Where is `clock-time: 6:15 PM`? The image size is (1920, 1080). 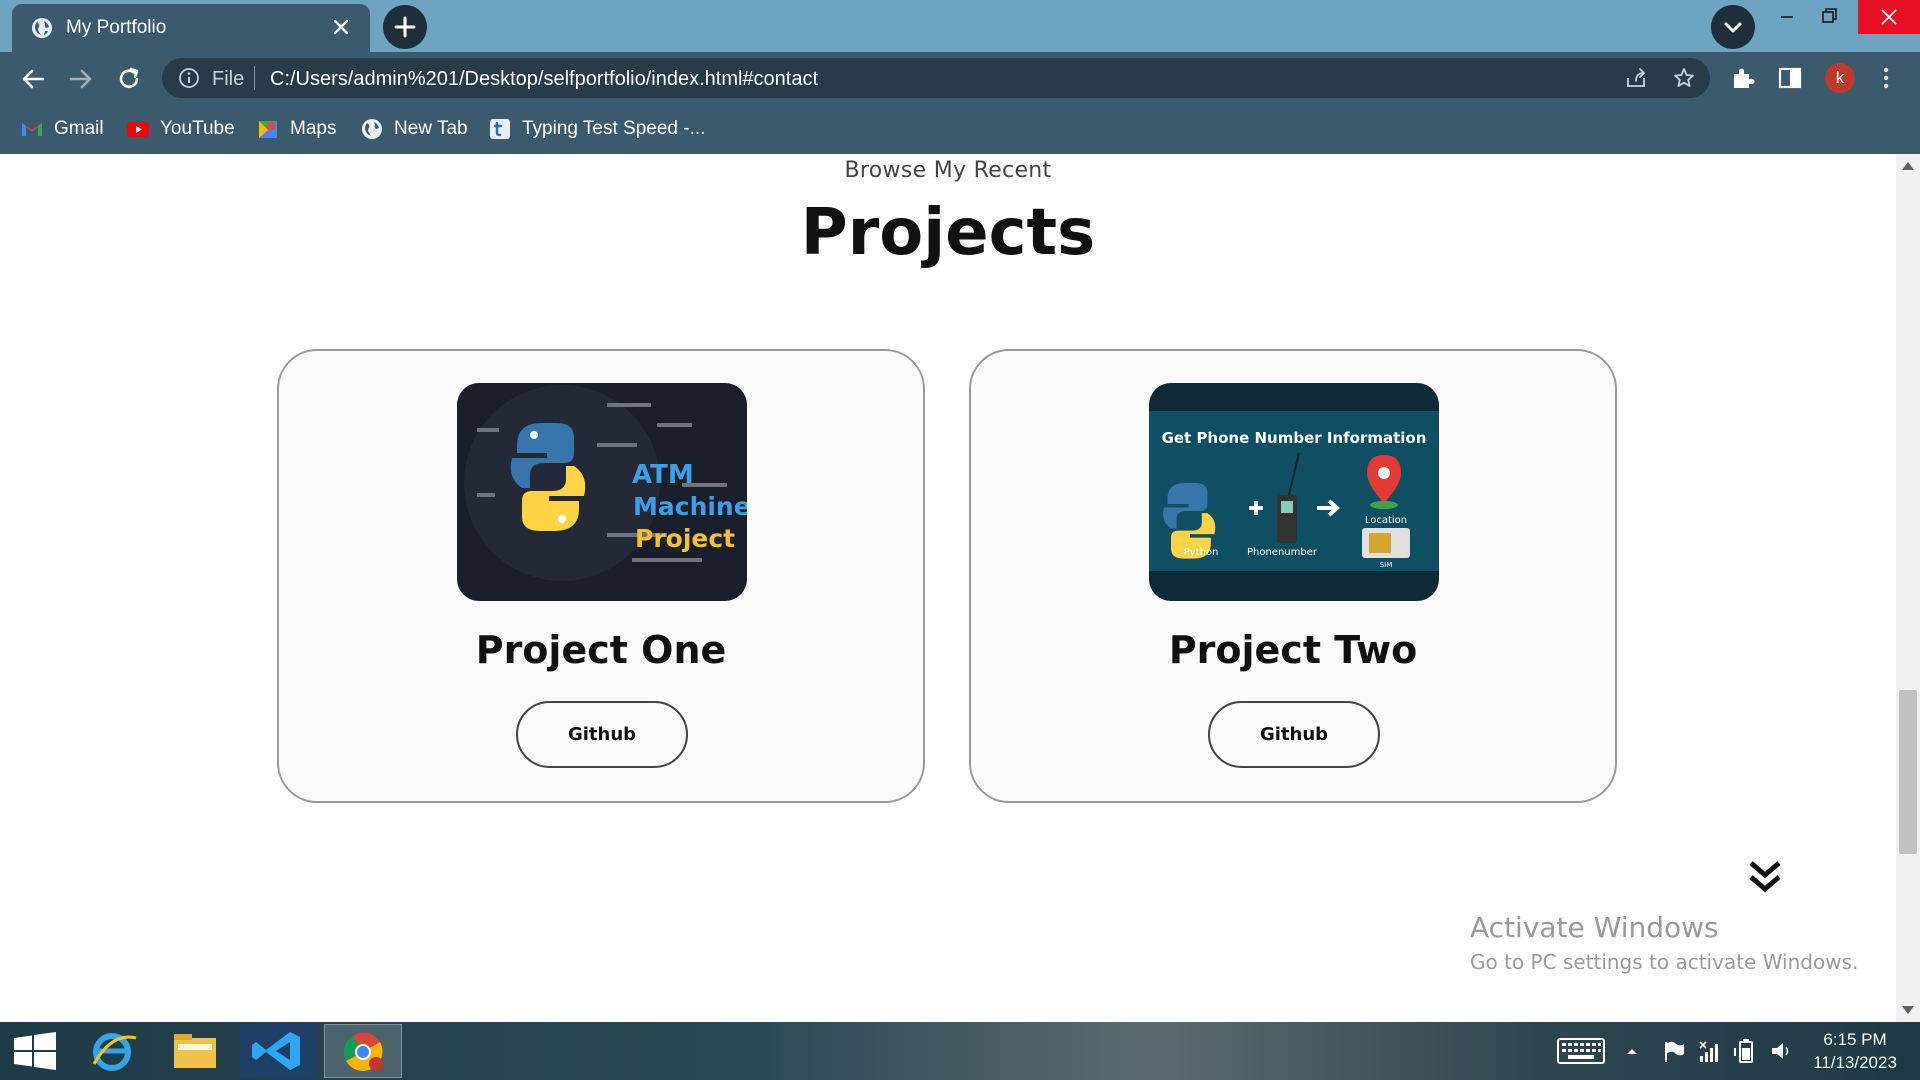
clock-time: 6:15 PM is located at coordinates (1855, 1039).